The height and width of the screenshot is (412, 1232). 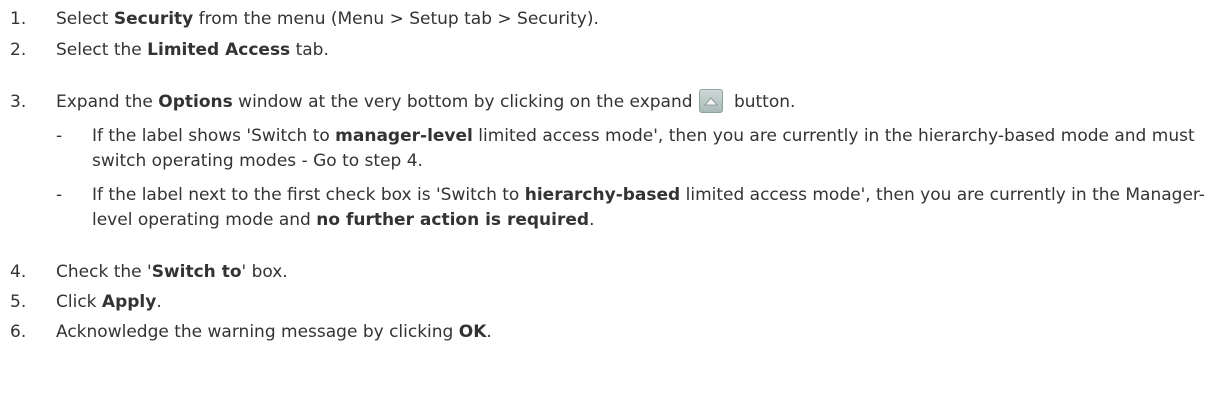 I want to click on step-text-pre: Check the ', so click(x=104, y=272).